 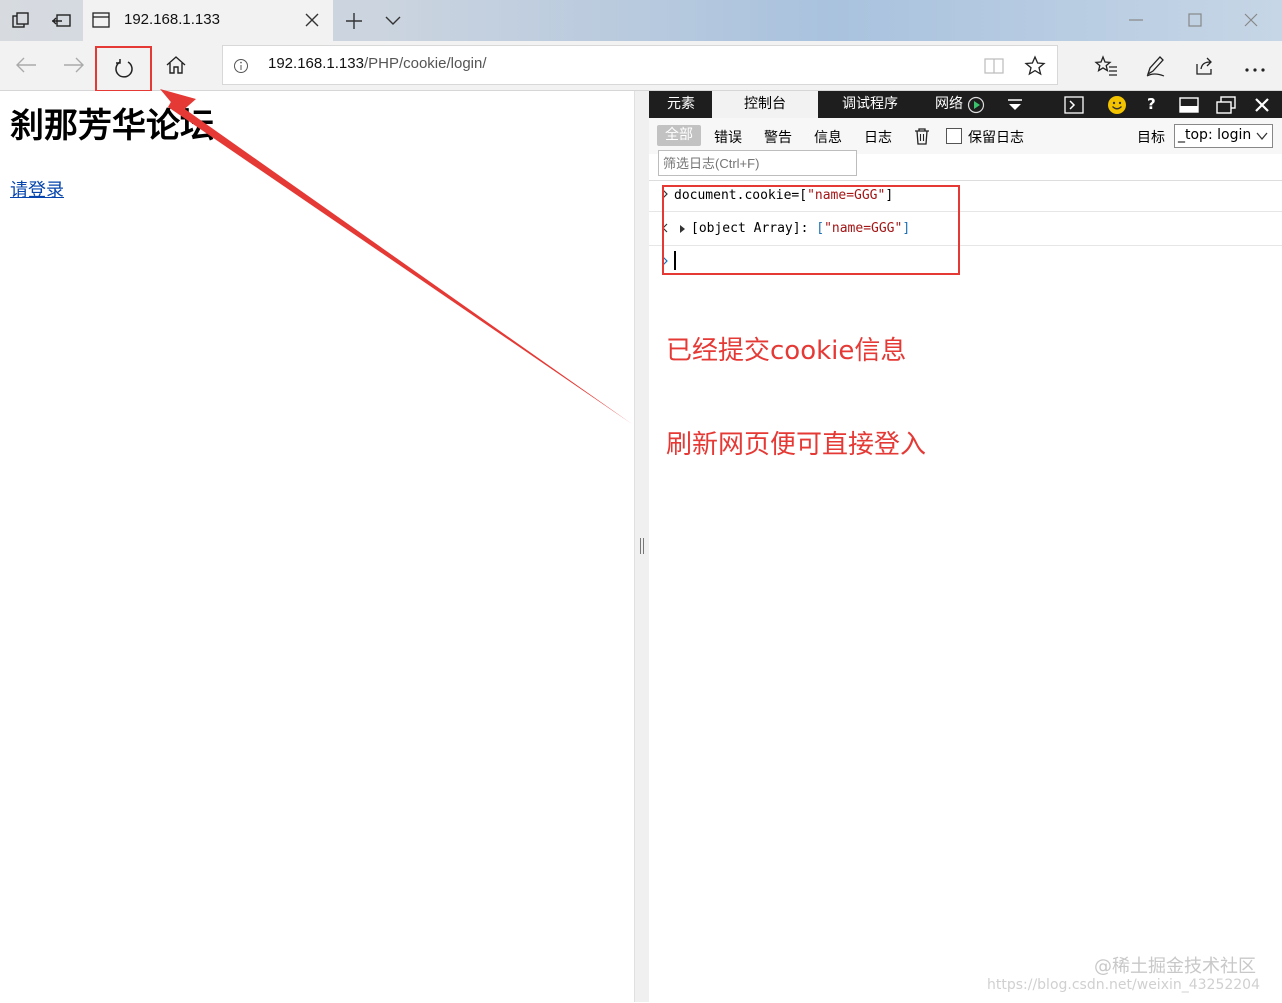 I want to click on info-icon, so click(x=241, y=68).